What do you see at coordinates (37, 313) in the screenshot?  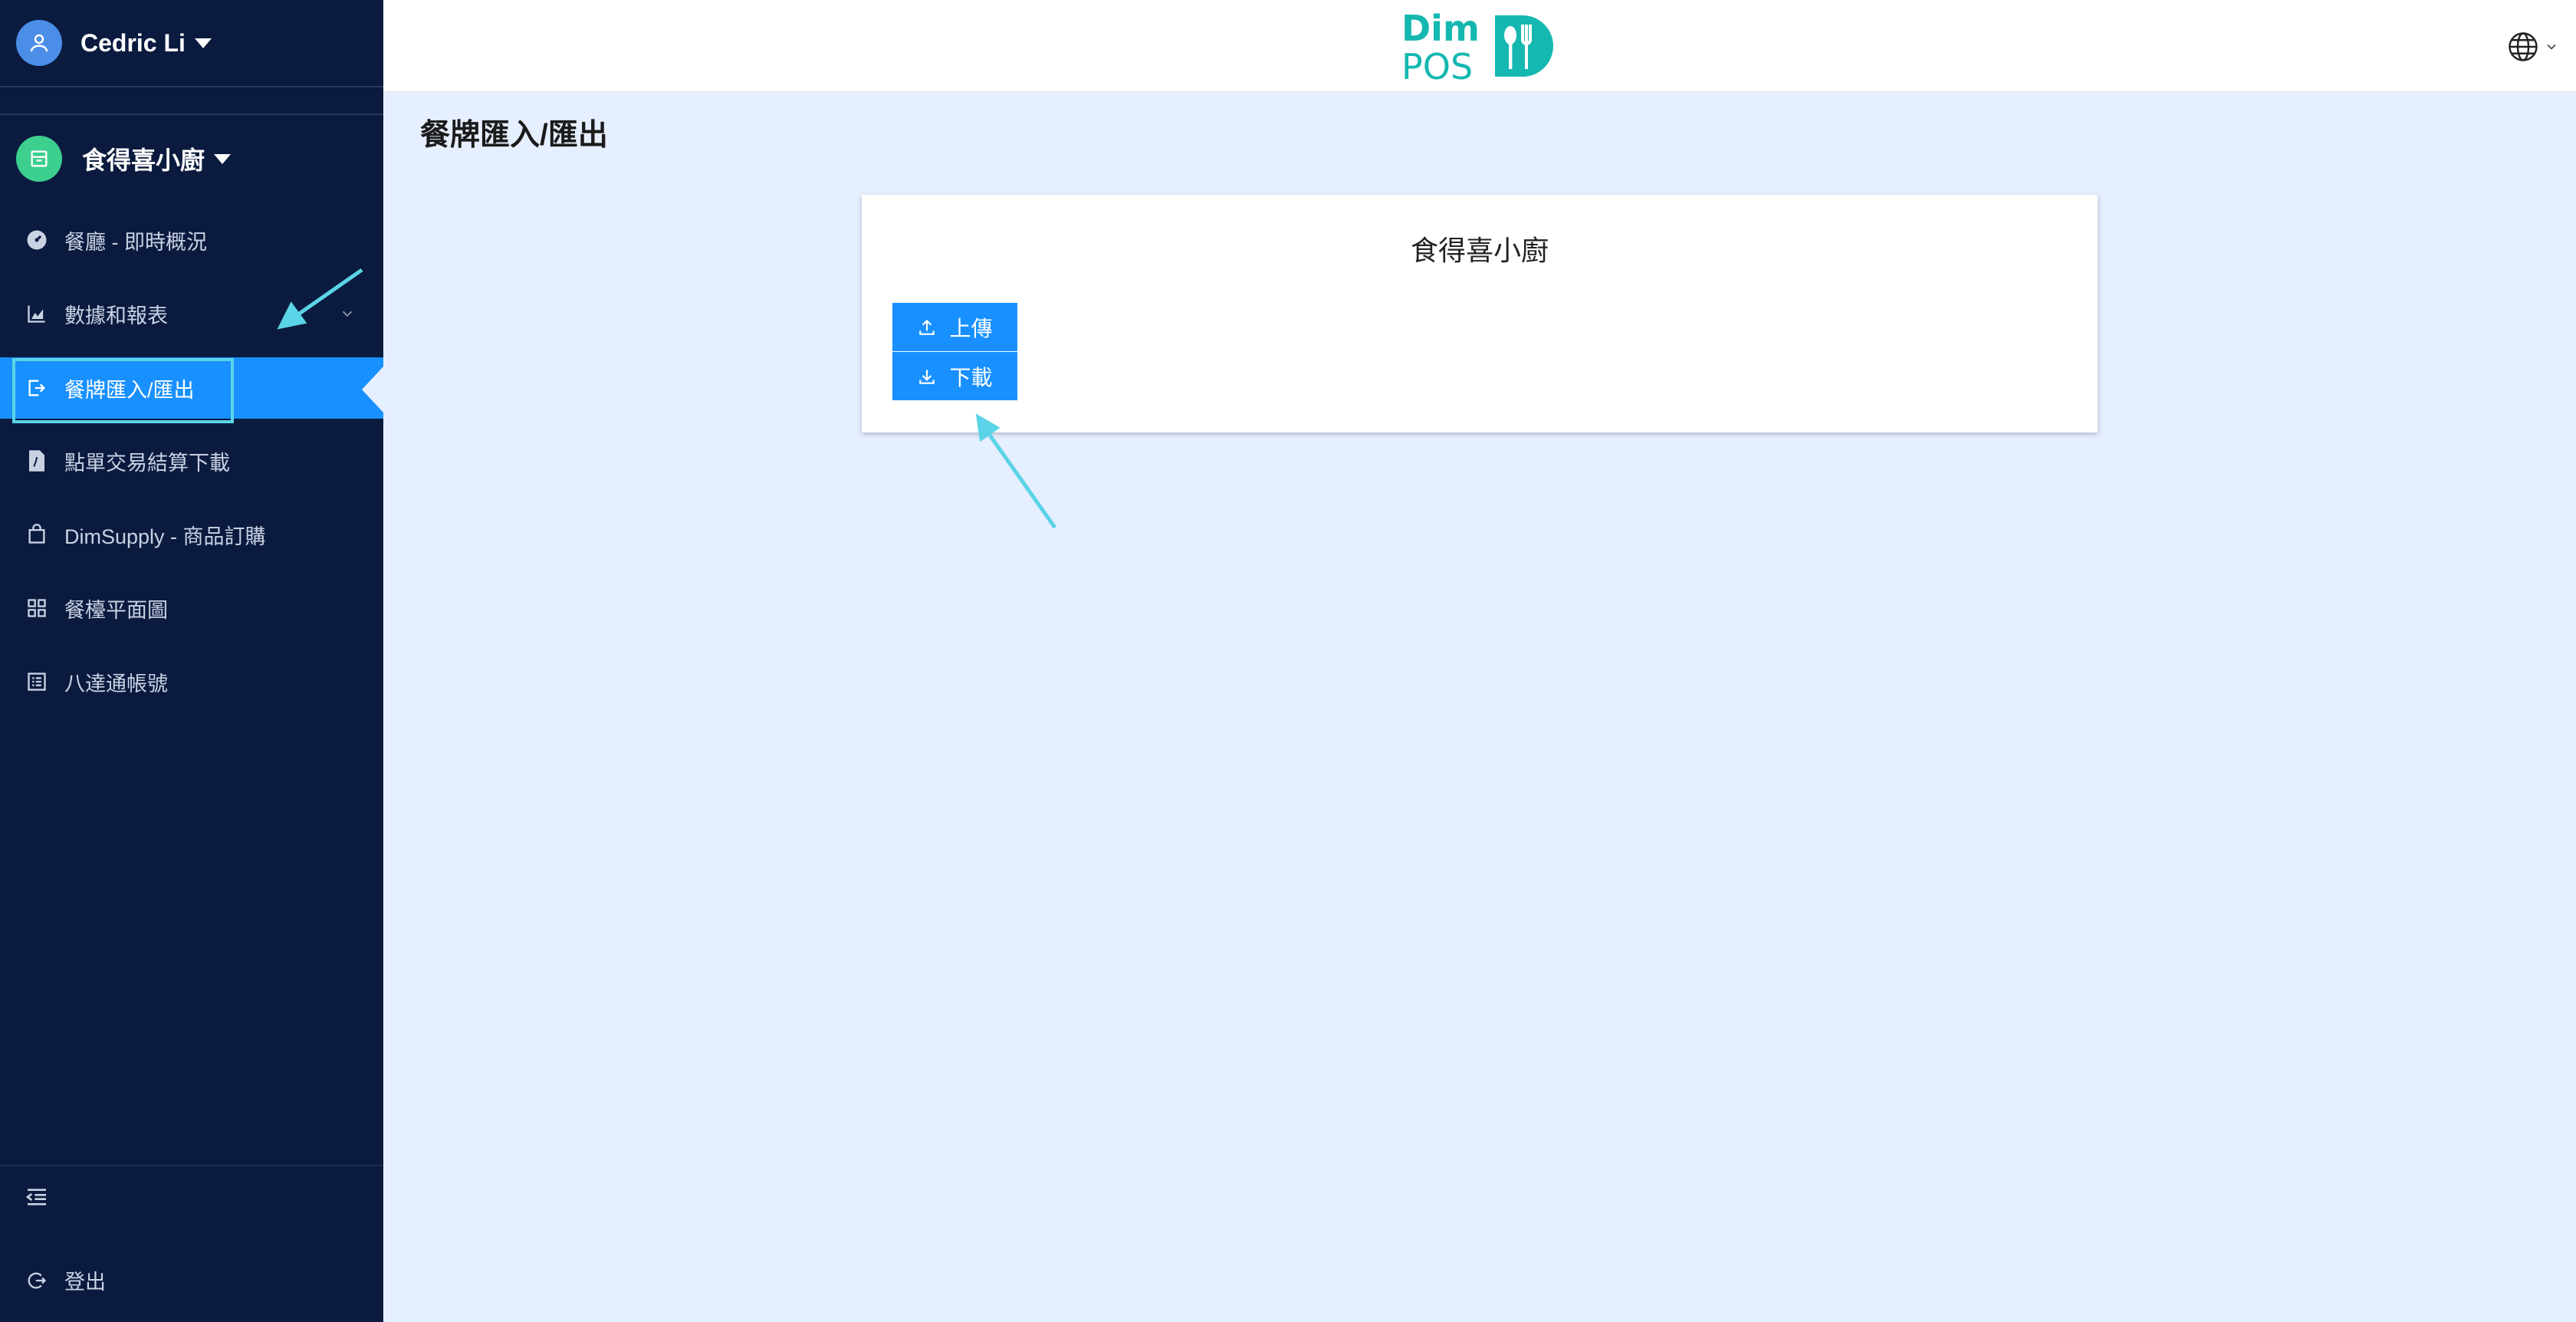 I see `area-chart-icon` at bounding box center [37, 313].